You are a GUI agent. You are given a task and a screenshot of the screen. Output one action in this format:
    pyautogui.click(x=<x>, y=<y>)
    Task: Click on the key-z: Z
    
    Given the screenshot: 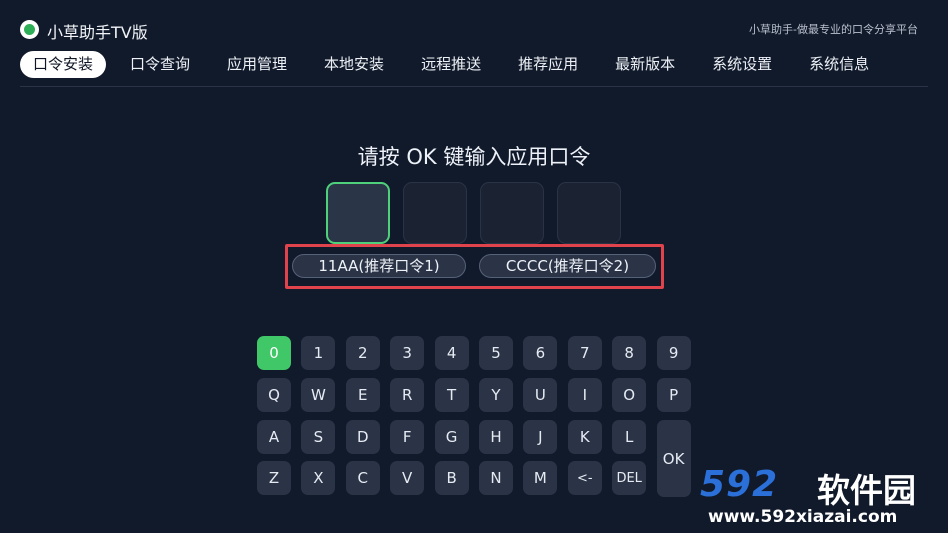 What is the action you would take?
    pyautogui.click(x=274, y=478)
    